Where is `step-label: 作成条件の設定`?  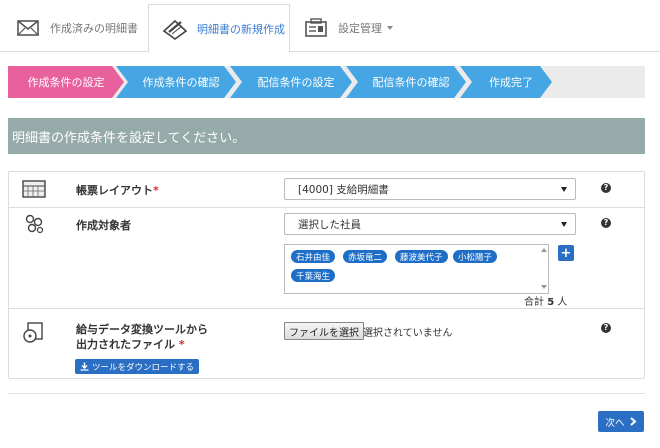
step-label: 作成条件の設定 is located at coordinates (66, 82).